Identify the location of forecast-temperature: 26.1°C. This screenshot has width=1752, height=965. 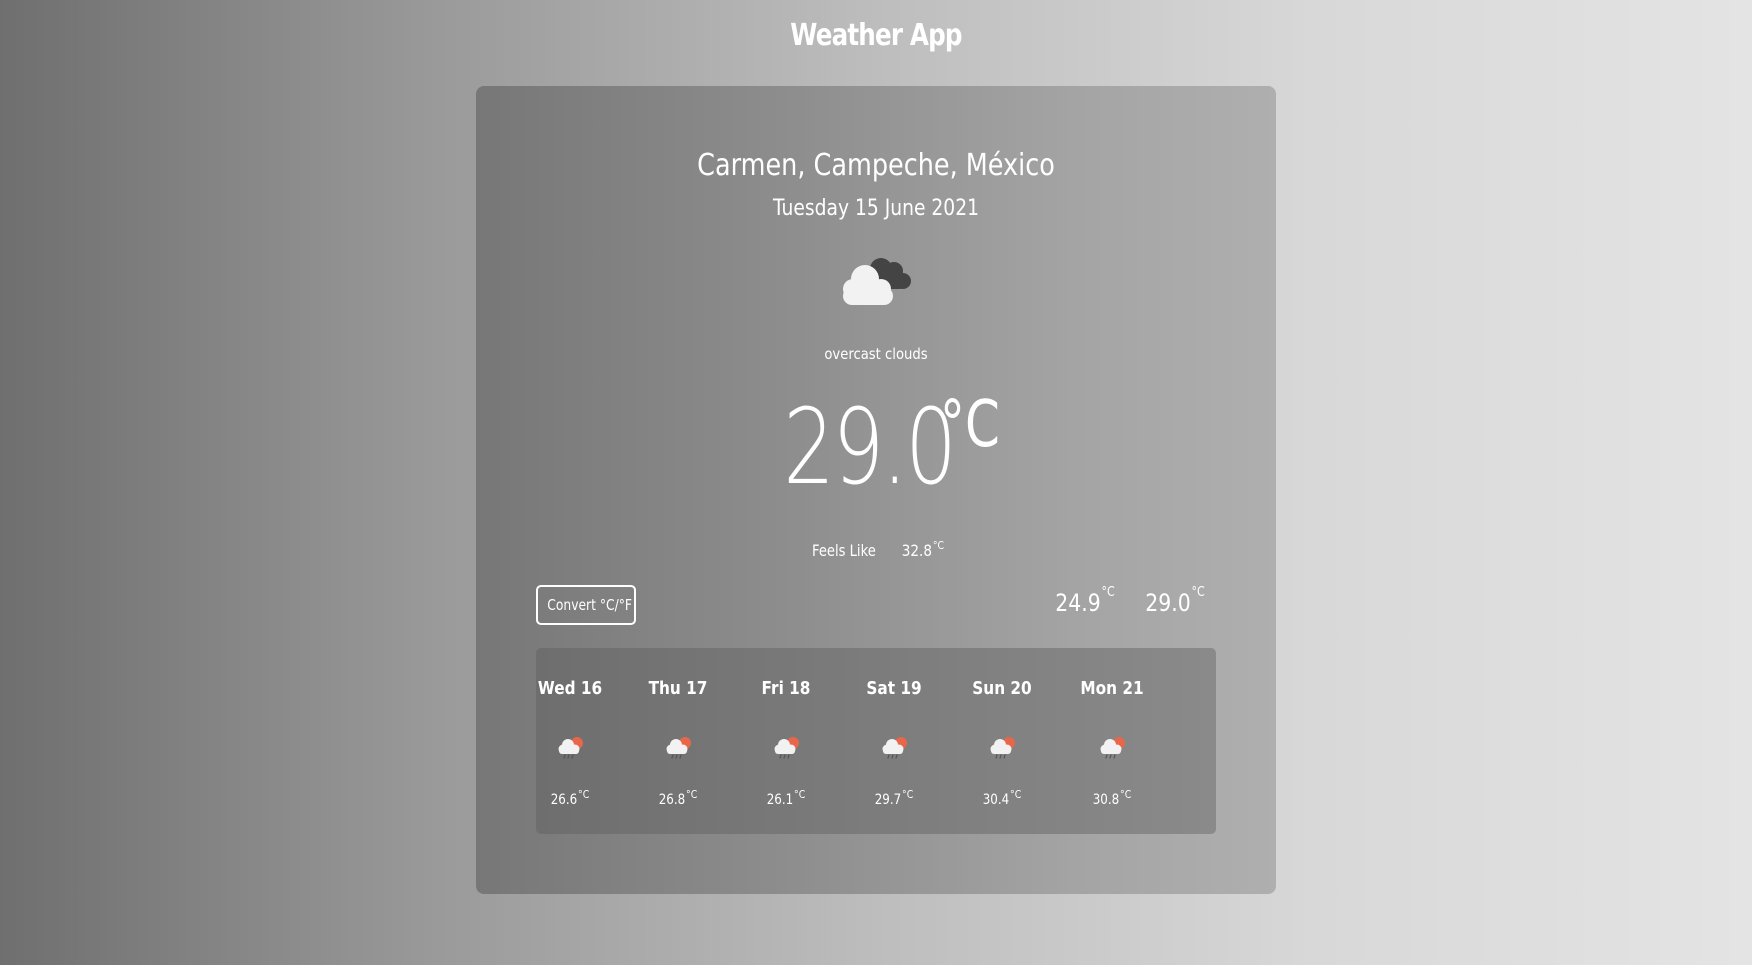
(786, 798).